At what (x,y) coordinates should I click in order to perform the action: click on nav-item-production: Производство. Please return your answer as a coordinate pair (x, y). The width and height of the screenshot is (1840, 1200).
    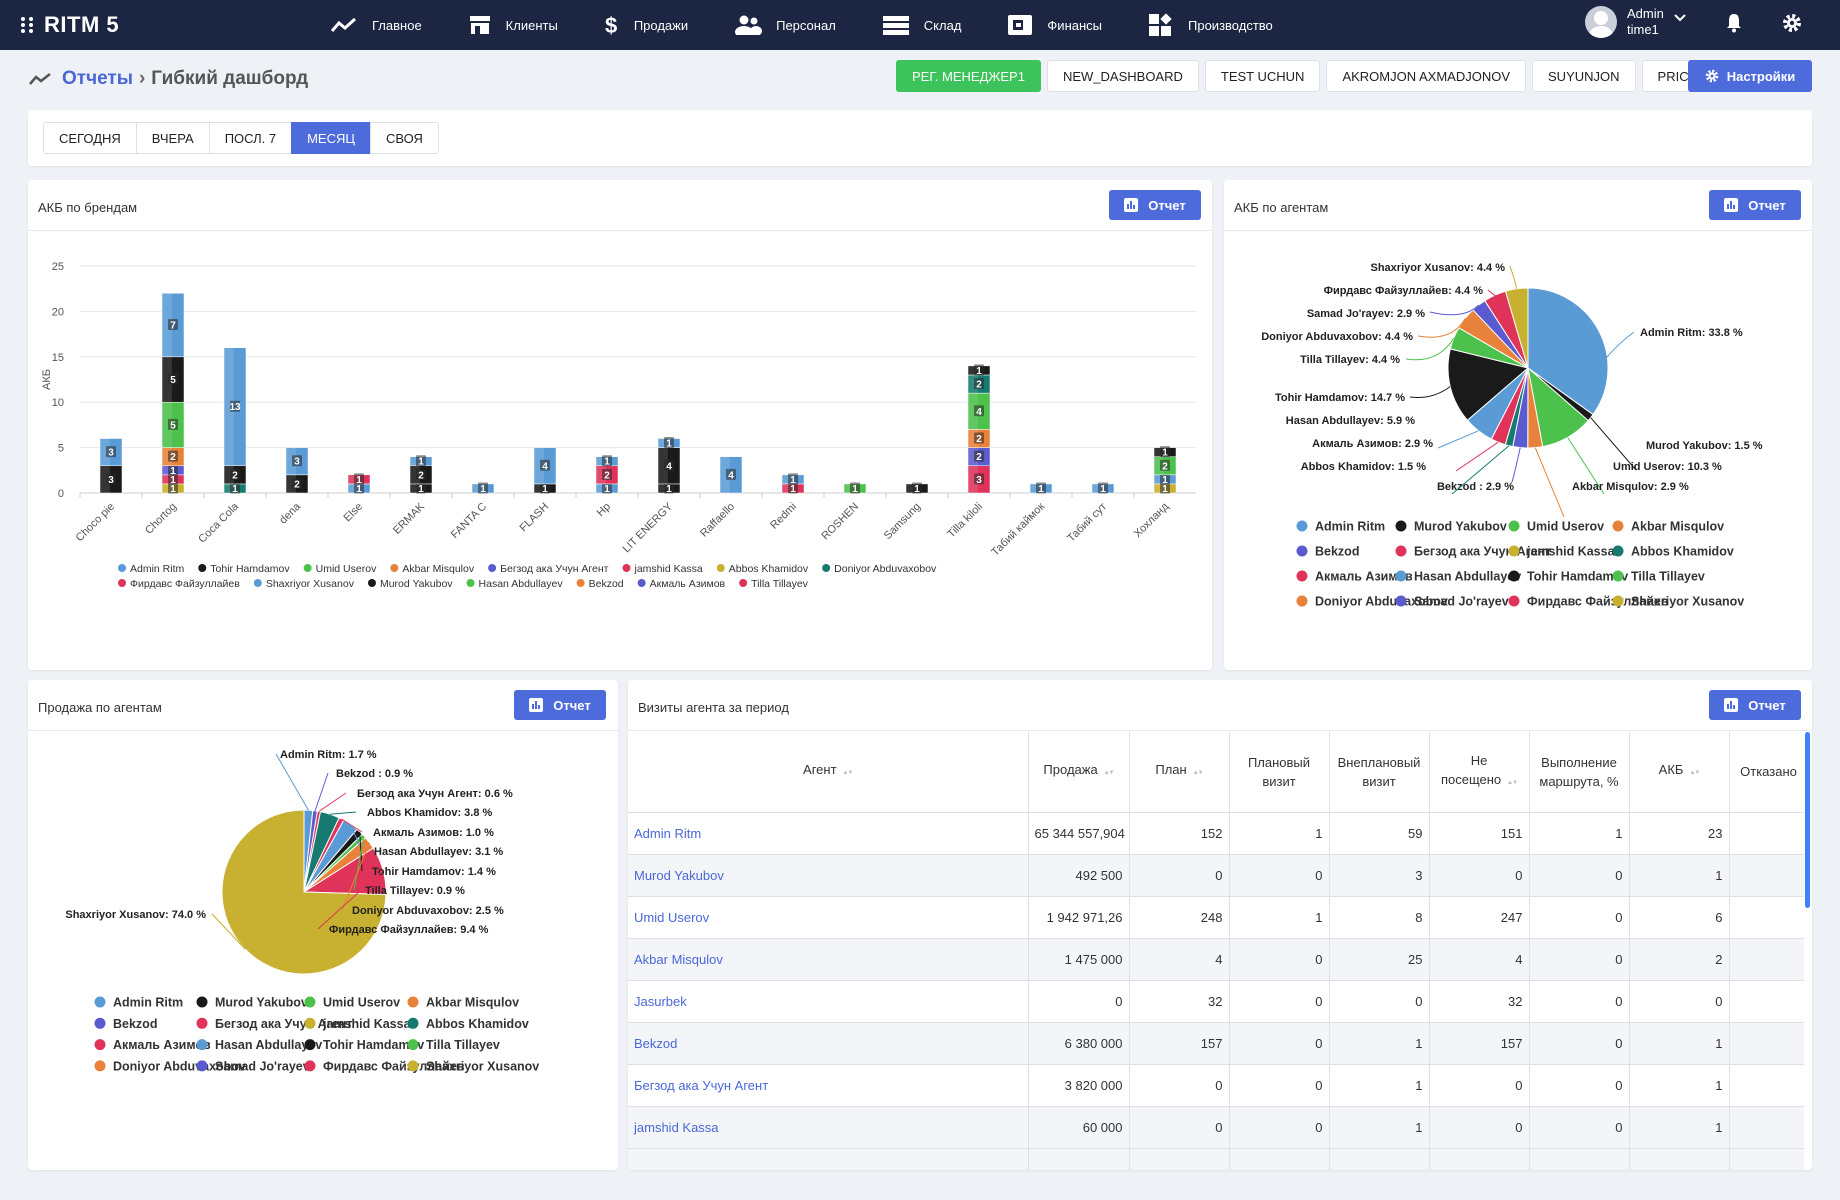
    Looking at the image, I should click on (1210, 25).